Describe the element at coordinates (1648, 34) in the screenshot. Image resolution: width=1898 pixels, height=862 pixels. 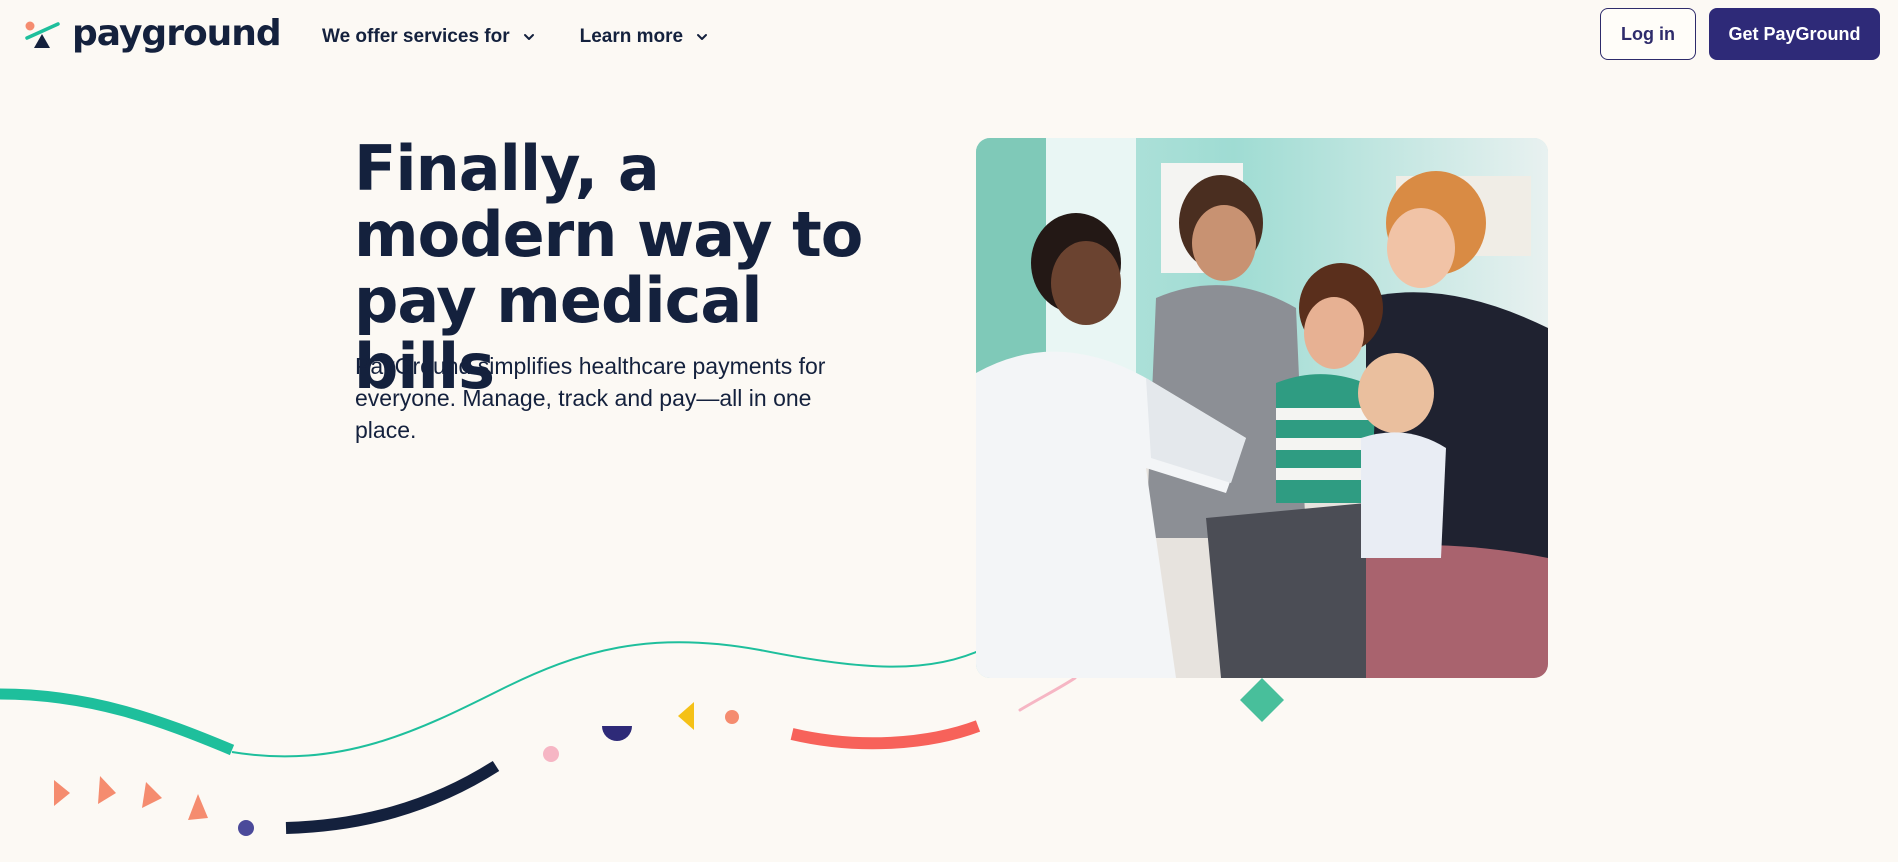
I see `login-button: Log in` at that location.